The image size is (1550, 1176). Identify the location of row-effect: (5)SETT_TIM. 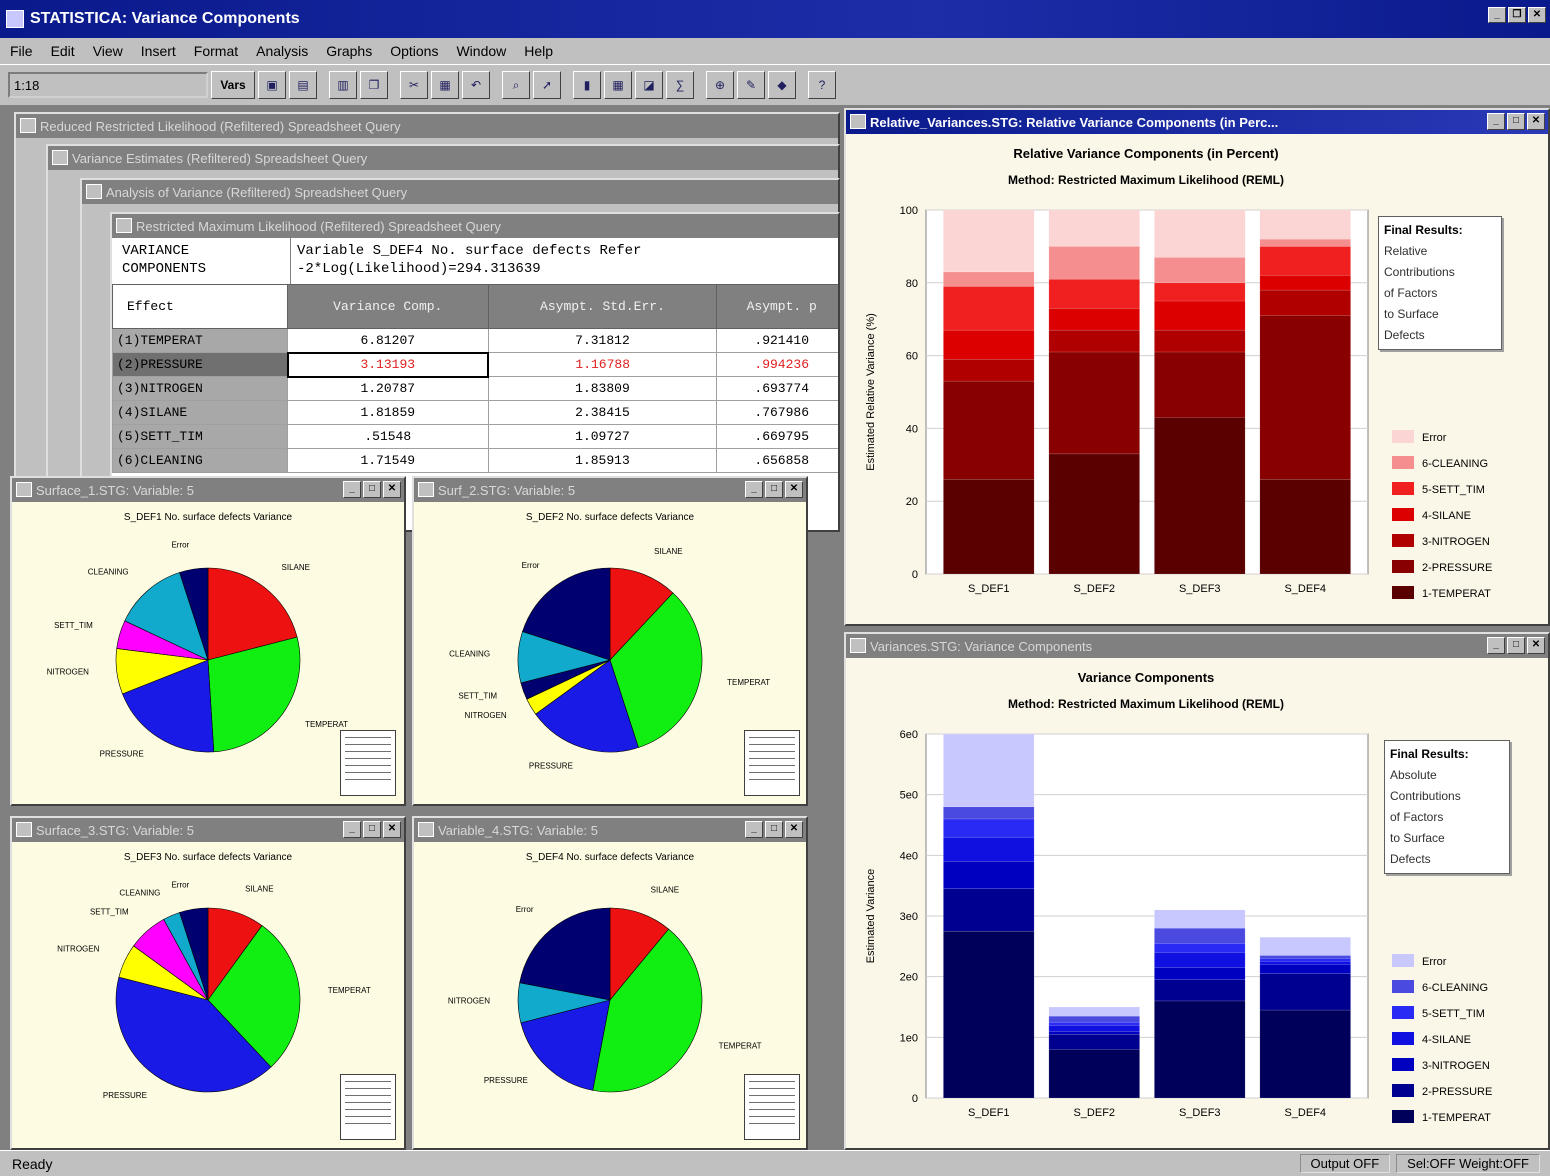
(200, 436).